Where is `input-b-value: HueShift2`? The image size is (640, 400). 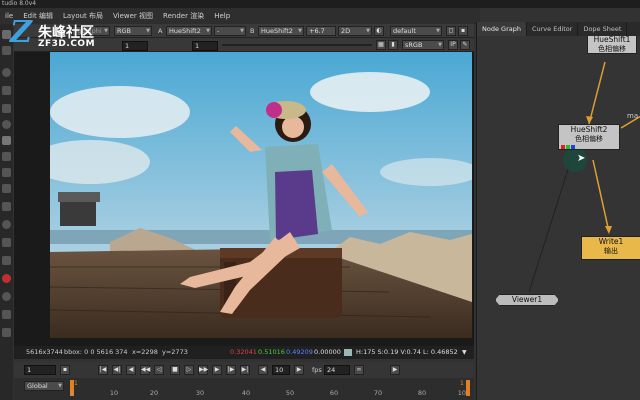
input-b-value: HueShift2 is located at coordinates (277, 31).